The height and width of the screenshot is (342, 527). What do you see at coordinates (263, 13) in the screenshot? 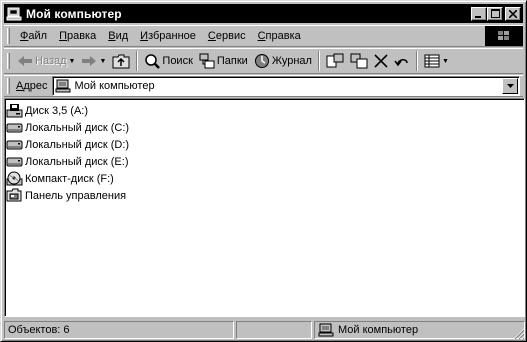
I see `title-bar: Мой компьютер` at bounding box center [263, 13].